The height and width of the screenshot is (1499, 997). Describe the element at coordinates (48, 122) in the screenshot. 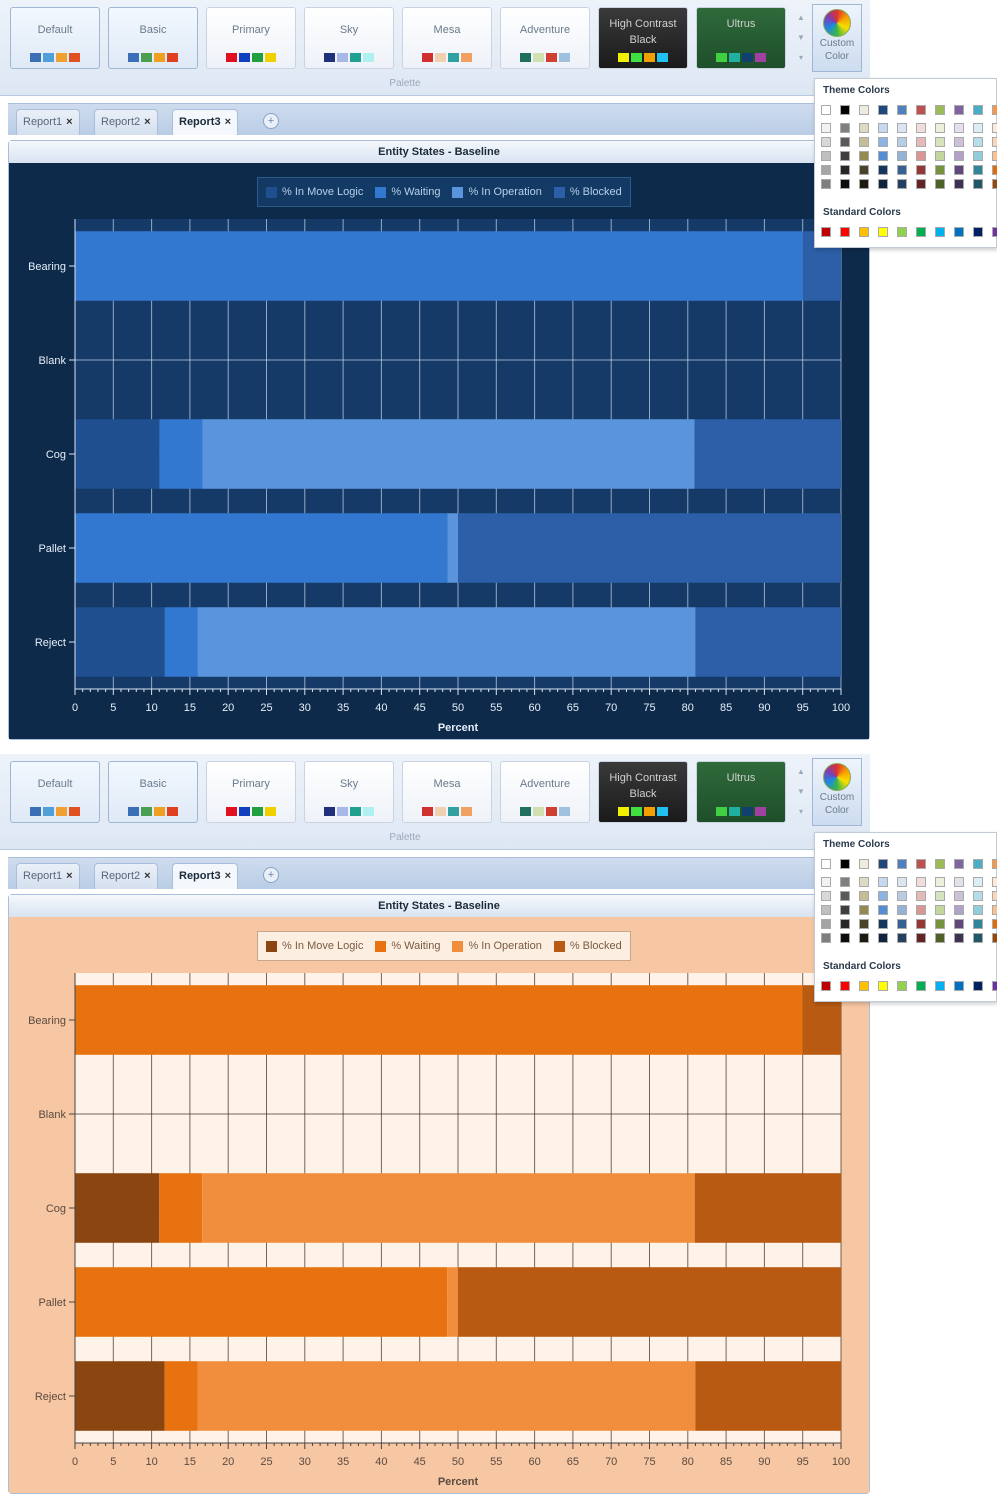

I see `tab-report1: Report1 ×` at that location.